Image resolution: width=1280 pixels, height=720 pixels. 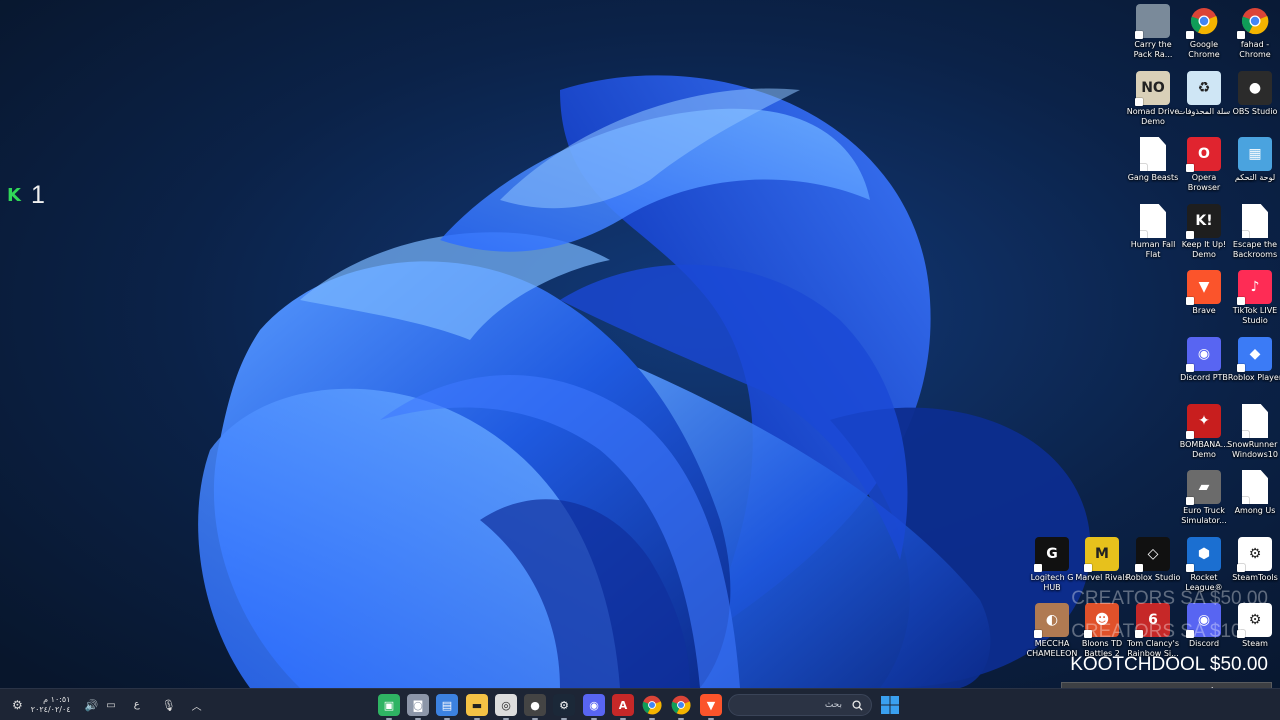 I want to click on obs-icon: ●, so click(x=1255, y=88).